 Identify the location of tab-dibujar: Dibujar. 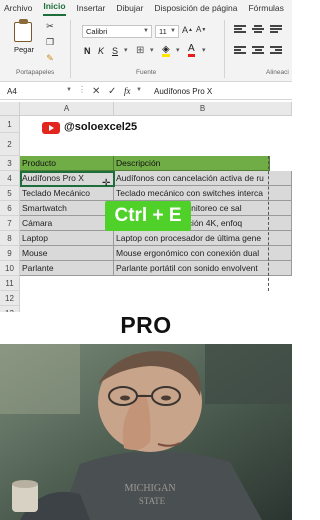
(129, 9).